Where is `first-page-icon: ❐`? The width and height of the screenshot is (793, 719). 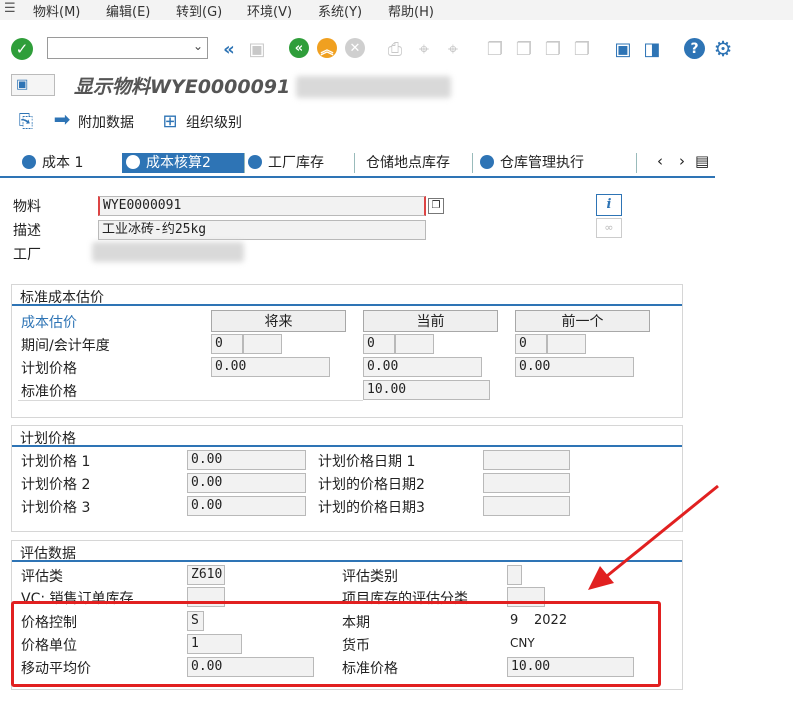 first-page-icon: ❐ is located at coordinates (495, 49).